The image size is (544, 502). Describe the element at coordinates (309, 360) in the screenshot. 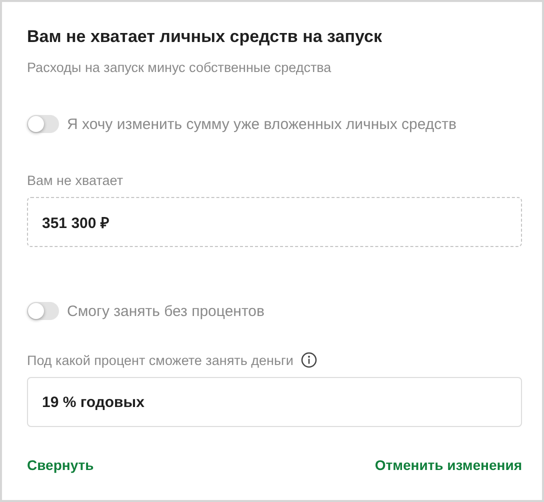

I see `info-icon` at that location.